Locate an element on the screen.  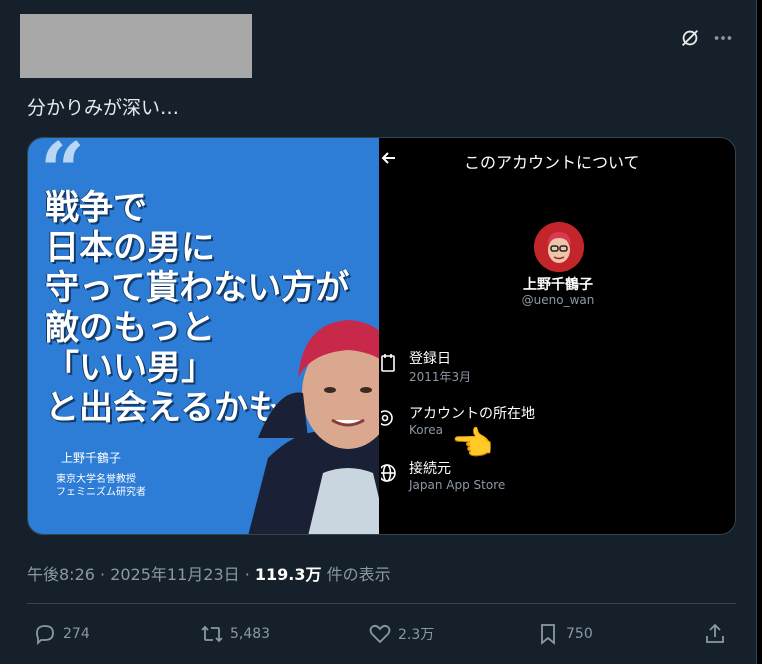
heart-icon is located at coordinates (380, 634).